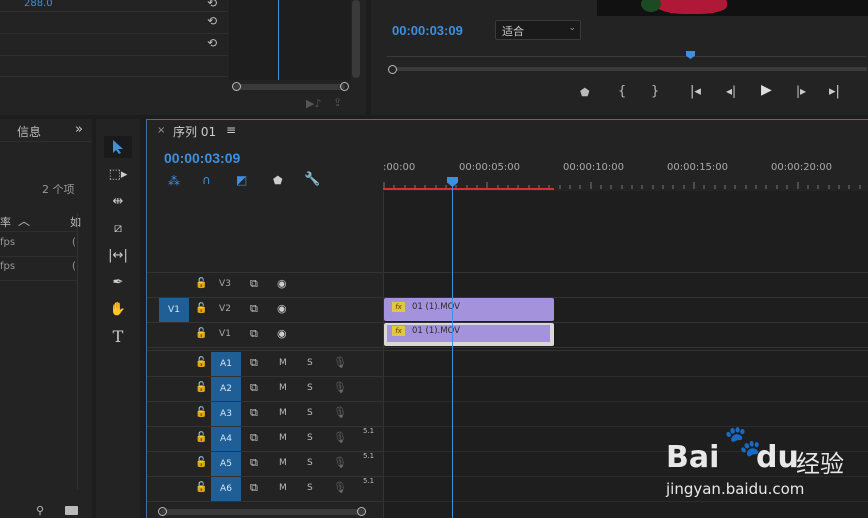 The height and width of the screenshot is (518, 868). I want to click on track-header-a6: 🔓 A6 ⧉ M S 🎙 5.1, so click(265, 489).